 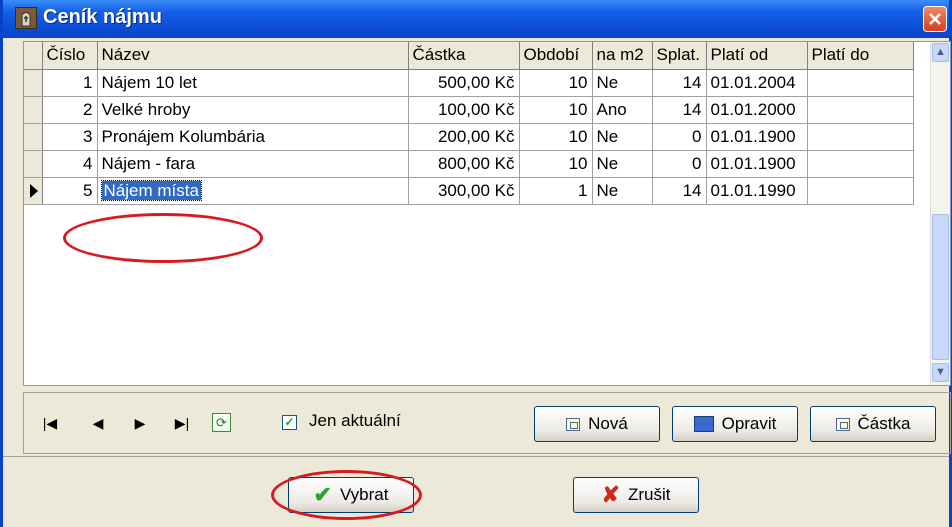 What do you see at coordinates (464, 164) in the screenshot?
I see `cell-castka: 800,00 Kč` at bounding box center [464, 164].